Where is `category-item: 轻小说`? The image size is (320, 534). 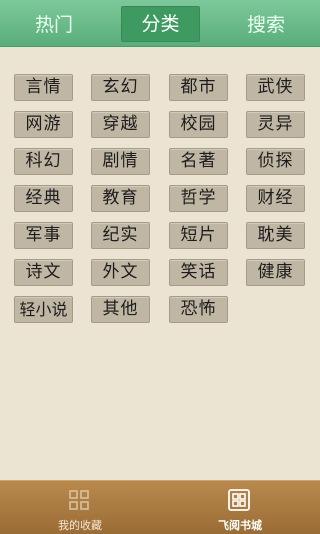 category-item: 轻小说 is located at coordinates (43, 309).